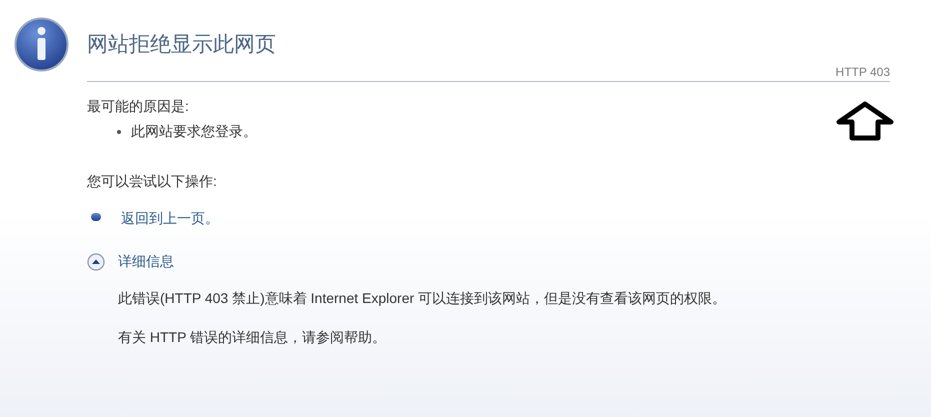 The width and height of the screenshot is (931, 417). Describe the element at coordinates (182, 45) in the screenshot. I see `page-title: 网站拒绝显示此网页` at that location.